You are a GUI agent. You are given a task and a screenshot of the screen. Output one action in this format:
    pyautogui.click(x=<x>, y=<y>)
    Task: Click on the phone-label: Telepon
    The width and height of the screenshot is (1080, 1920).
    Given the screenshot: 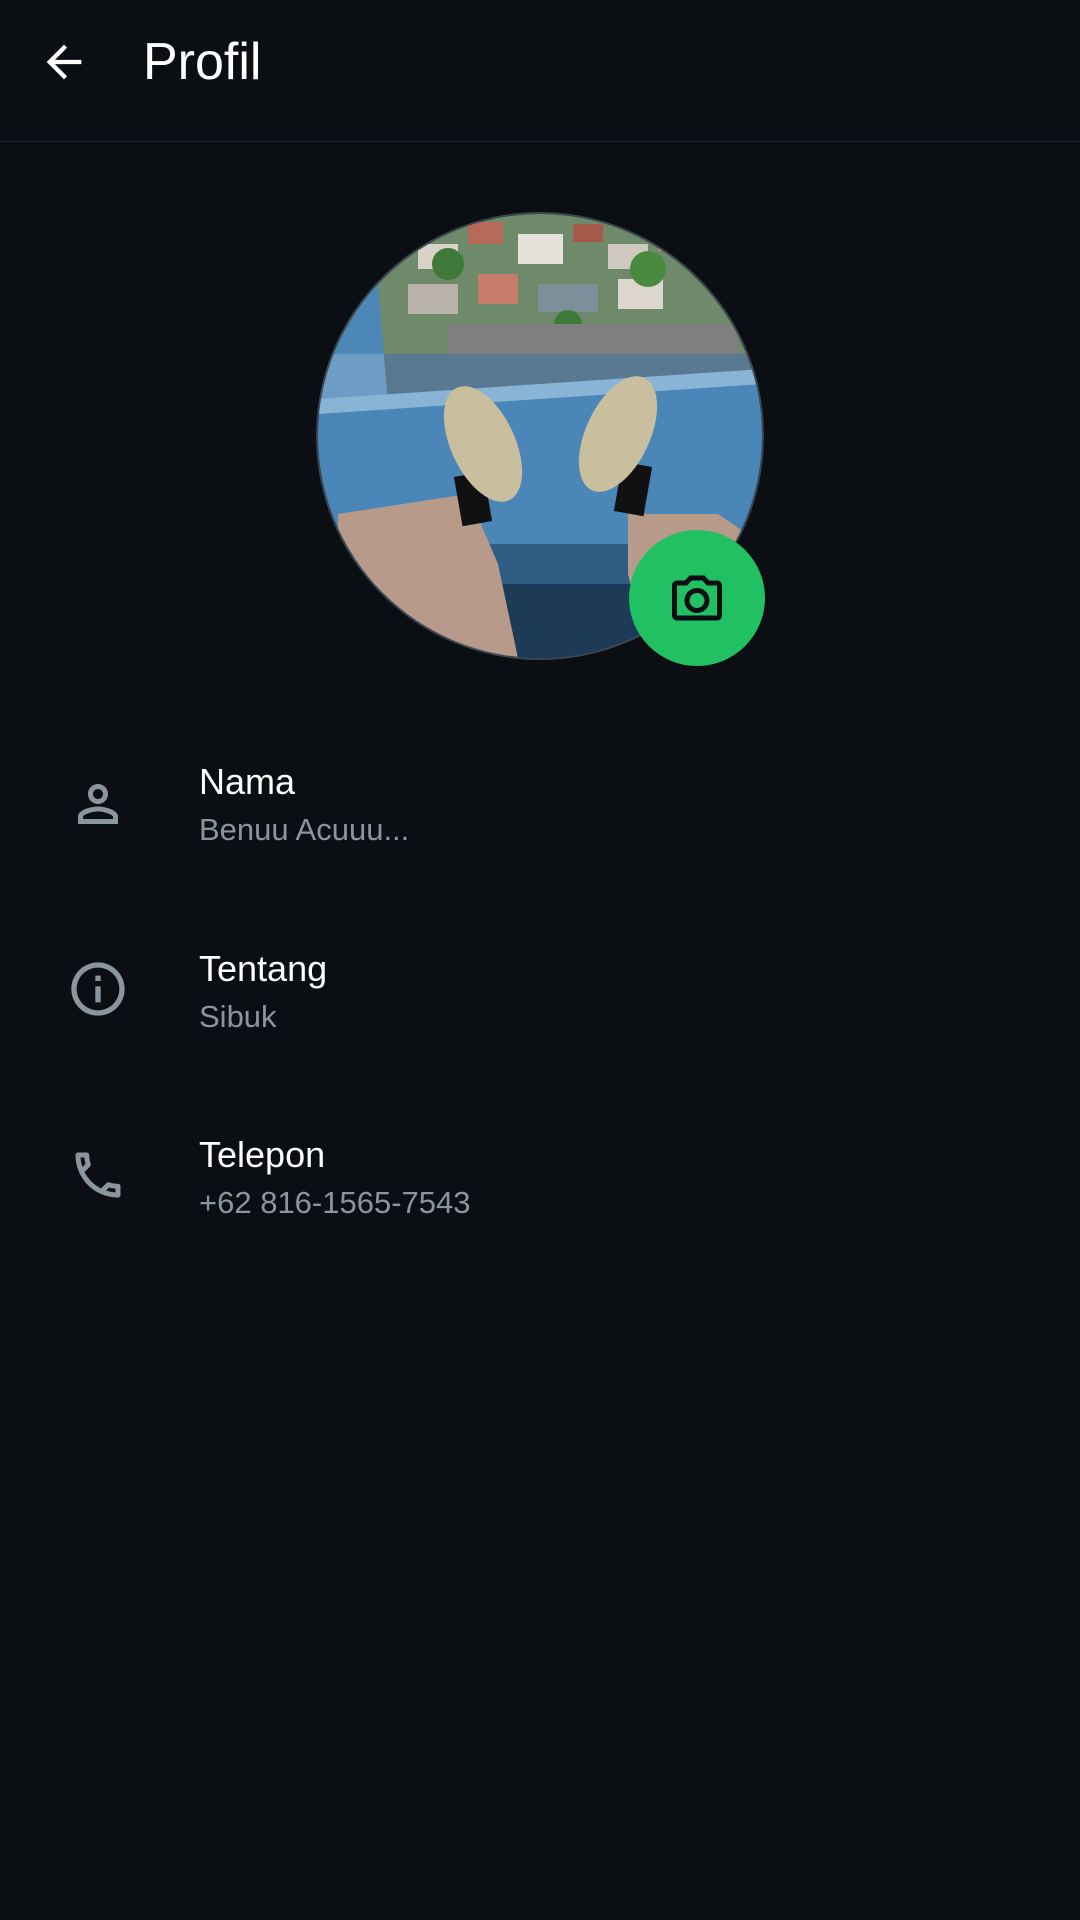 What is the action you would take?
    pyautogui.click(x=262, y=1154)
    